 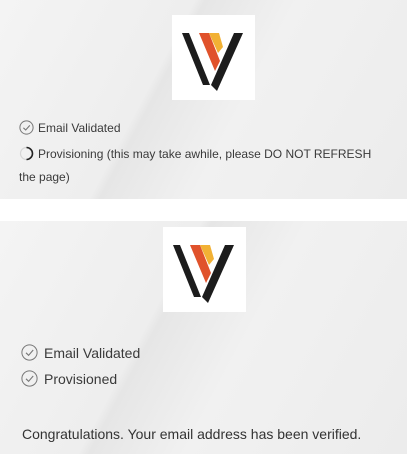 I want to click on step-label-continuation: the page), so click(x=44, y=177).